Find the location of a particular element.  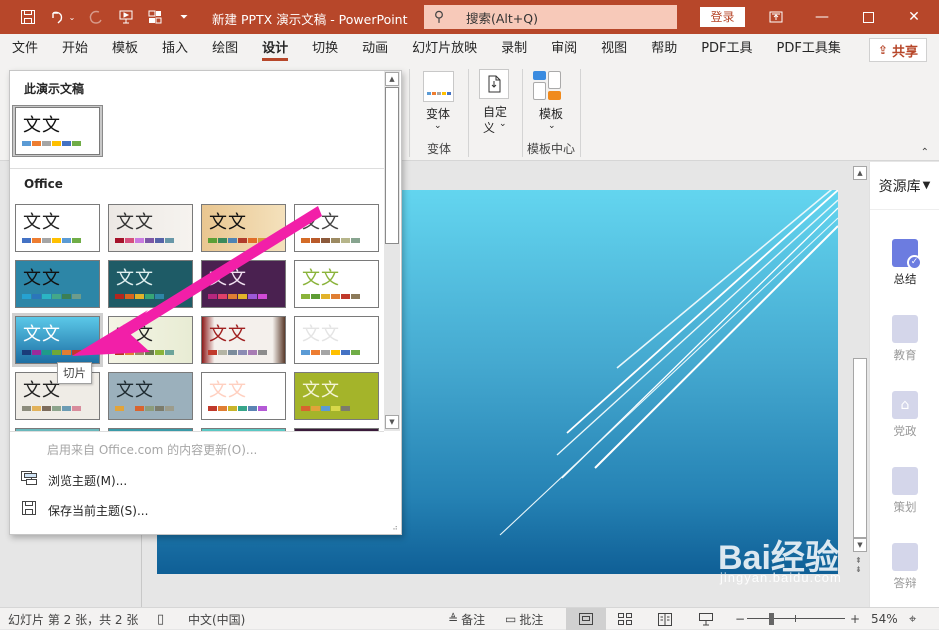

resource-panel-header: 资源库 ▼ is located at coordinates (904, 186).